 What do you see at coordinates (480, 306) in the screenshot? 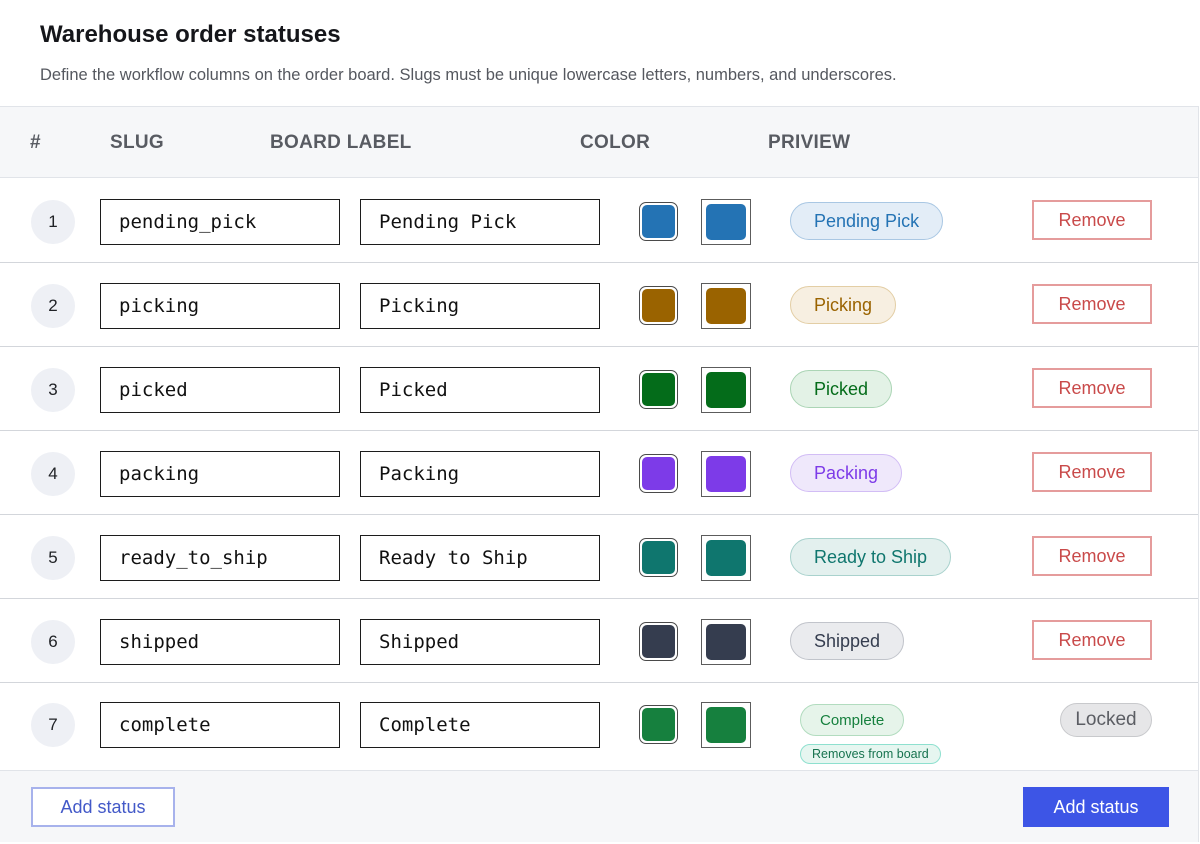
I see `board-label-input: Picking` at bounding box center [480, 306].